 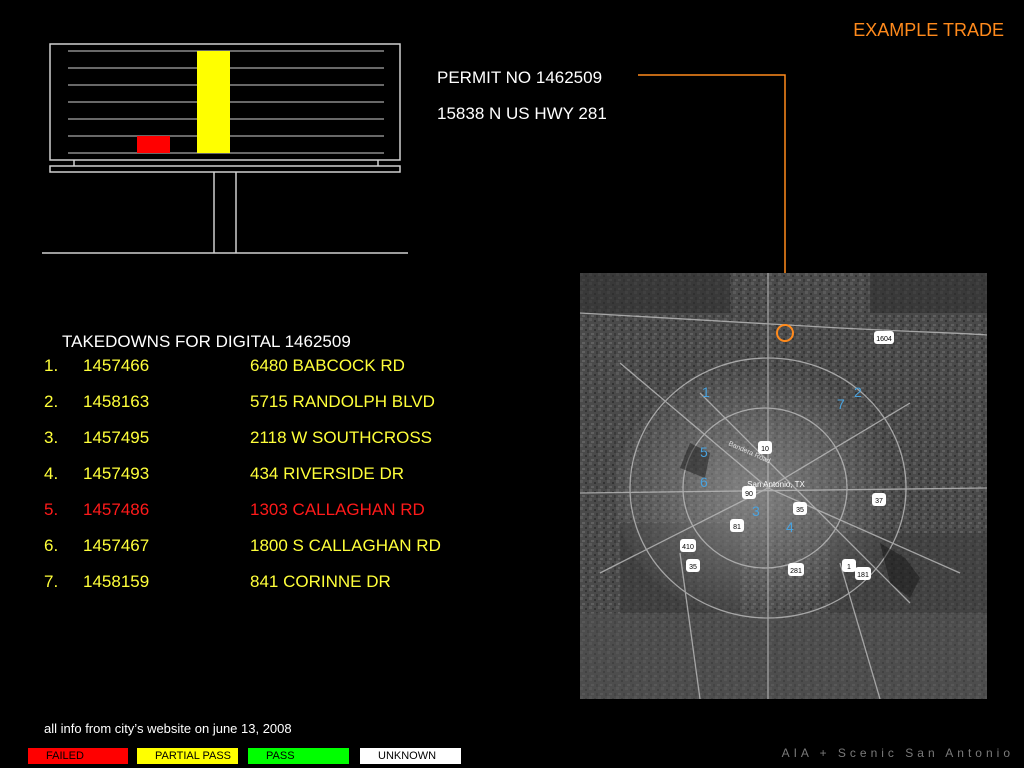 I want to click on item-number: 4., so click(x=51, y=473).